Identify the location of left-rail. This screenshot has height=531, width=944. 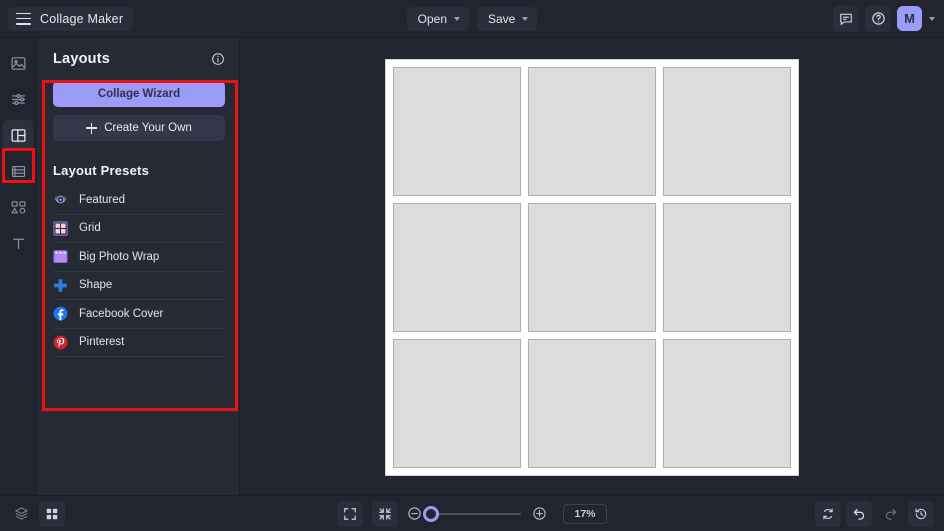
(18, 266).